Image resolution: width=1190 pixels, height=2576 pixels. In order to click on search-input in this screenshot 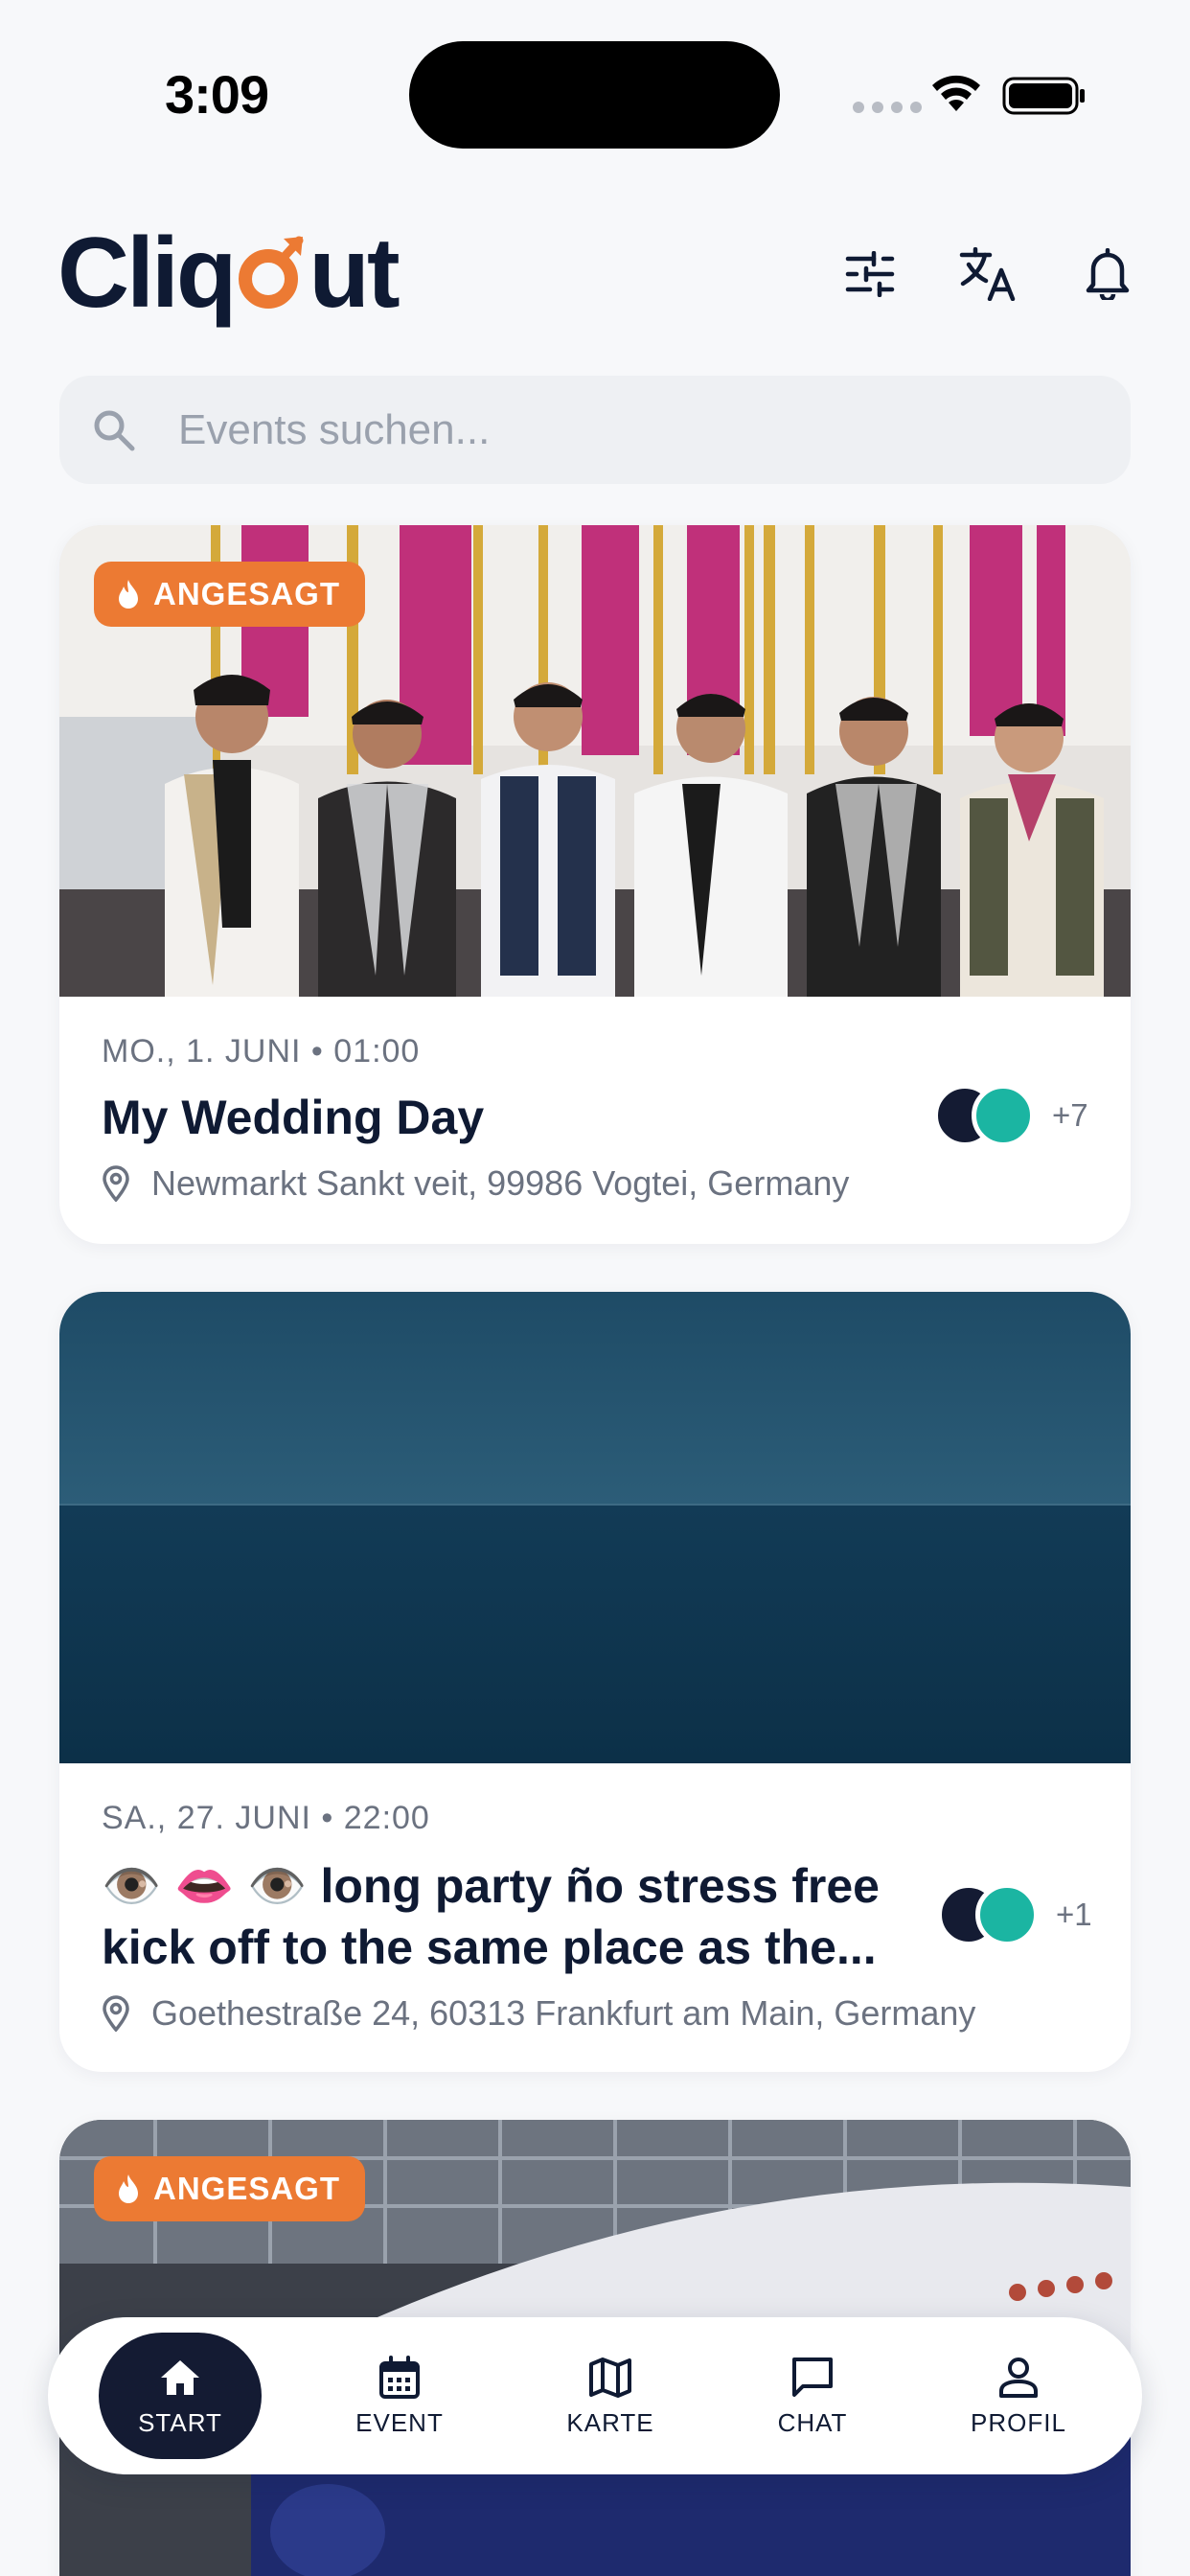, I will do `click(638, 430)`.